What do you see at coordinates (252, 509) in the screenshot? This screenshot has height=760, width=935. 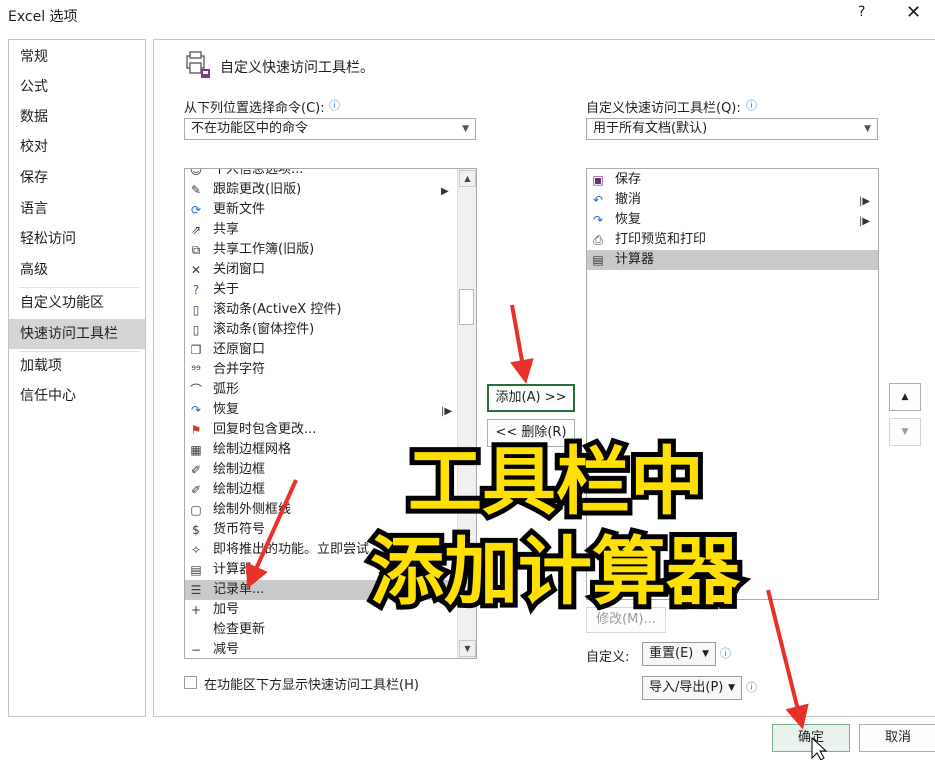 I see `command-label: 绘制外侧框线` at bounding box center [252, 509].